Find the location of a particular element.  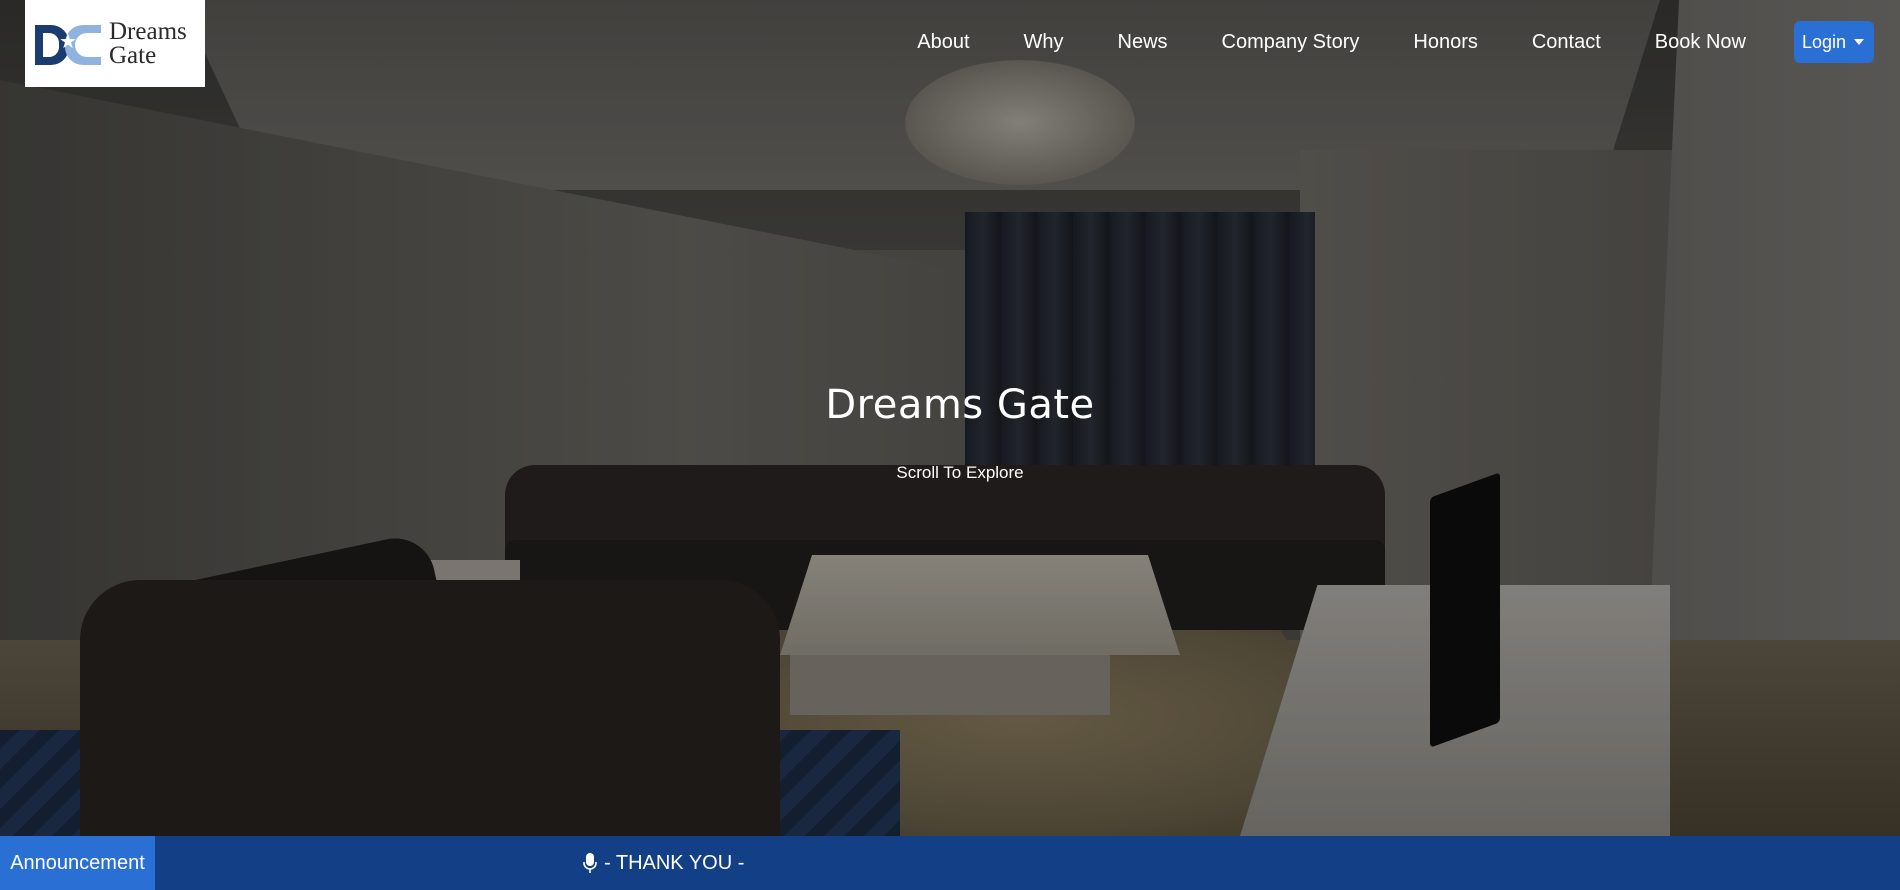

login-dropdown-button: Login is located at coordinates (1833, 42).